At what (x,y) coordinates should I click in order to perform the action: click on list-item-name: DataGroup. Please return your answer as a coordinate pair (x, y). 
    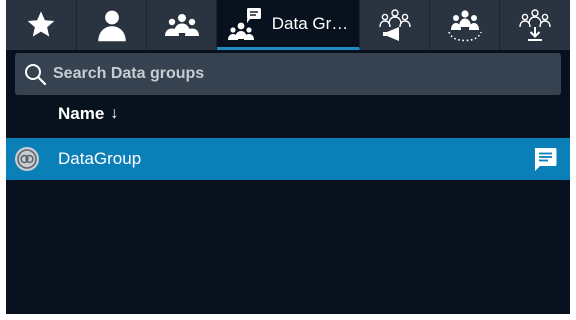
    Looking at the image, I should click on (100, 158).